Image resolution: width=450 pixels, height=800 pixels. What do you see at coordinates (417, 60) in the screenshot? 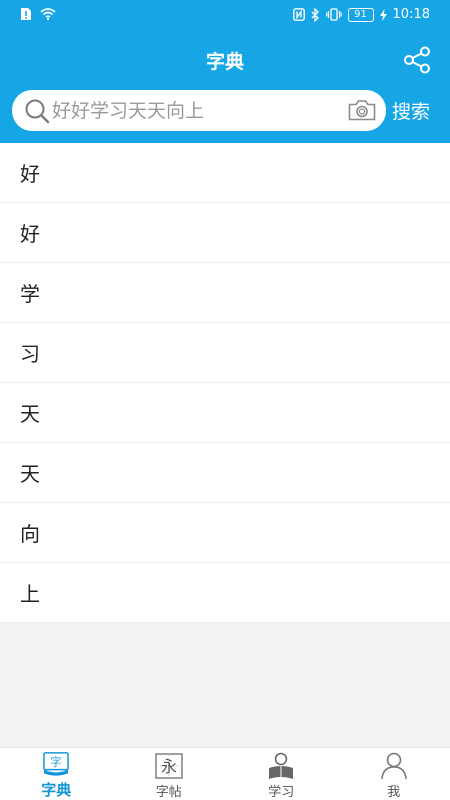
I see `share-icon` at bounding box center [417, 60].